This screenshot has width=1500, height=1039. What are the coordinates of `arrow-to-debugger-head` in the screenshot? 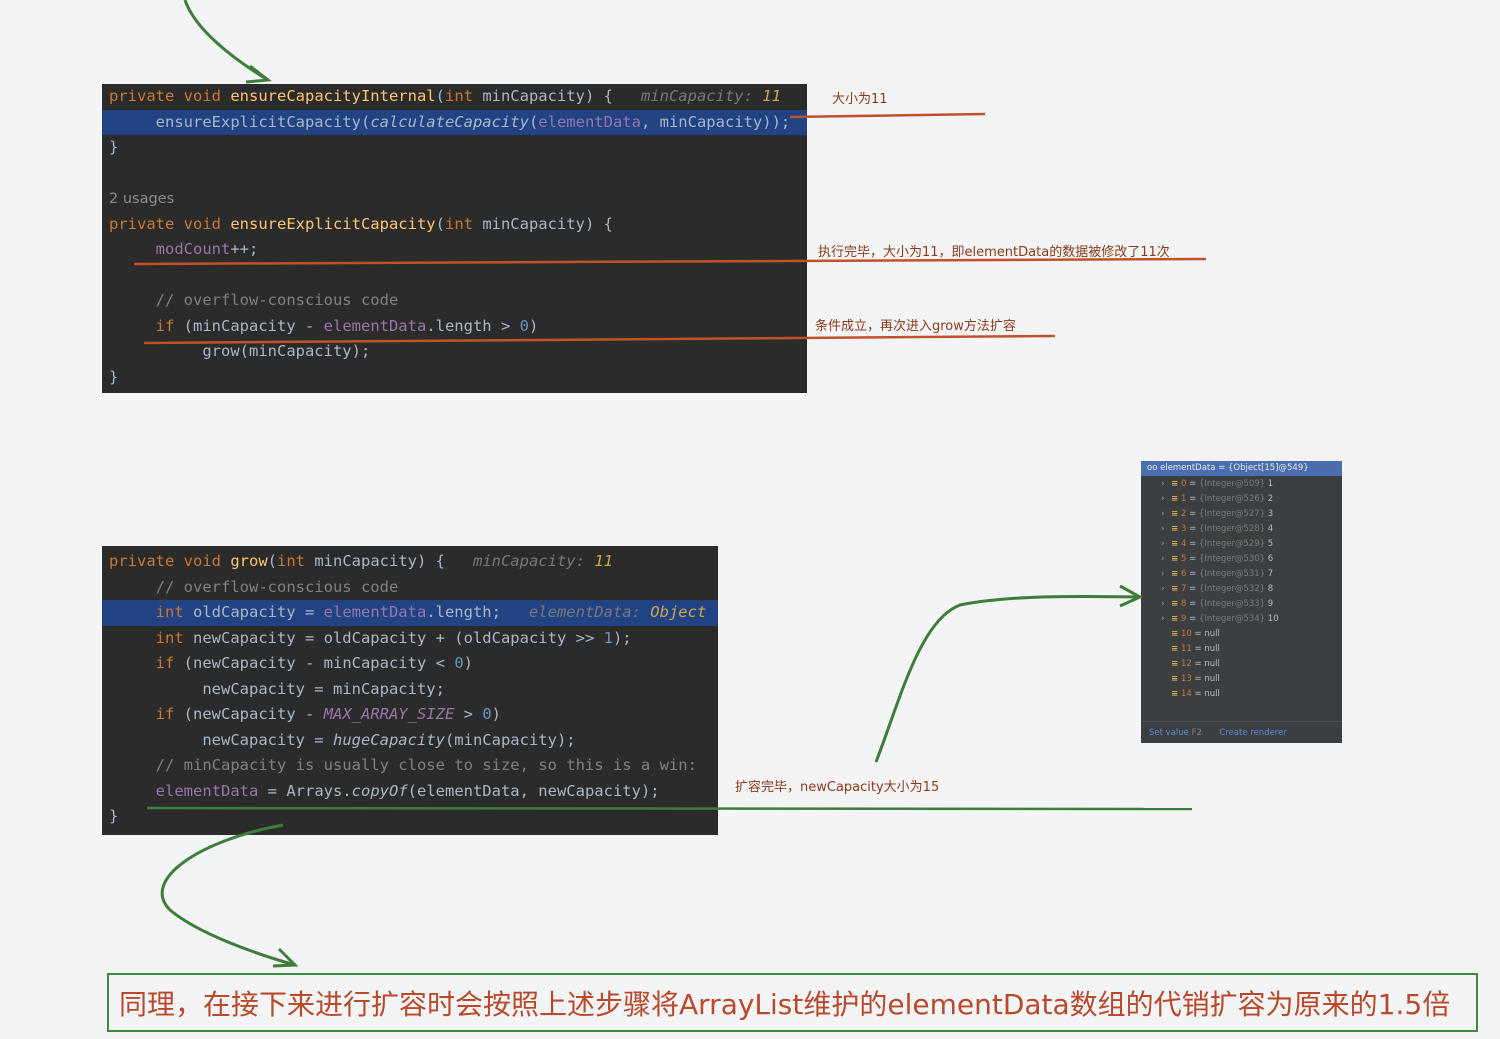 It's located at (1131, 596).